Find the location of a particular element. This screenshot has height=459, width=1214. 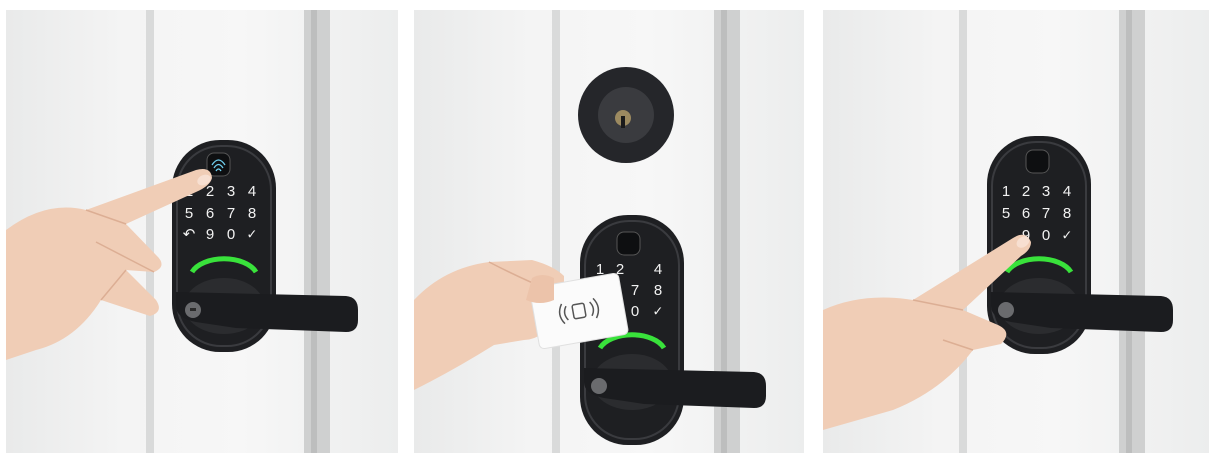

hand is located at coordinates (927, 332).